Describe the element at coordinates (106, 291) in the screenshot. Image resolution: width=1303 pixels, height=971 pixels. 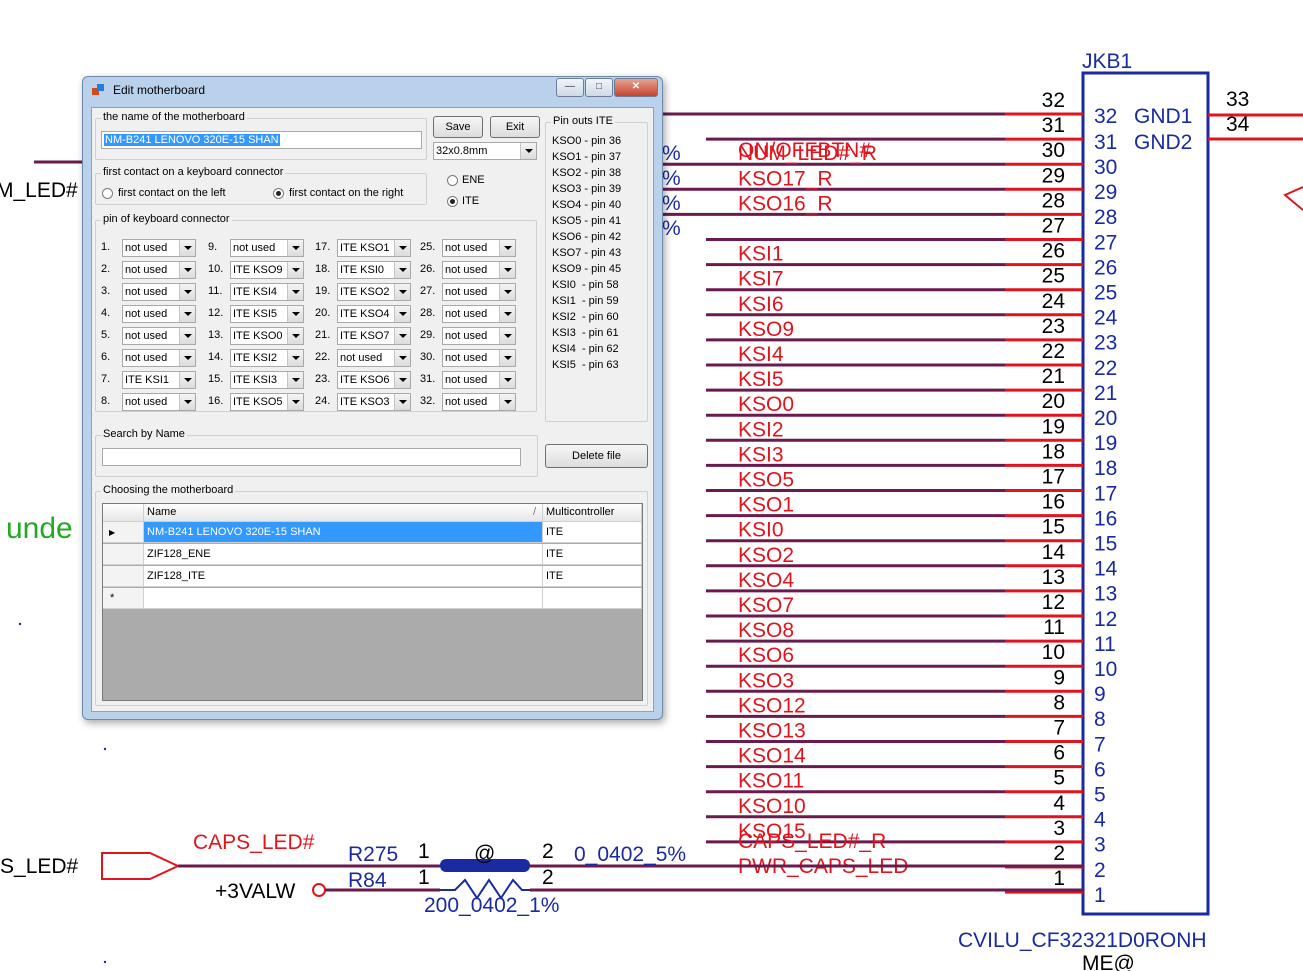
I see `pin-number-label: 3.` at that location.